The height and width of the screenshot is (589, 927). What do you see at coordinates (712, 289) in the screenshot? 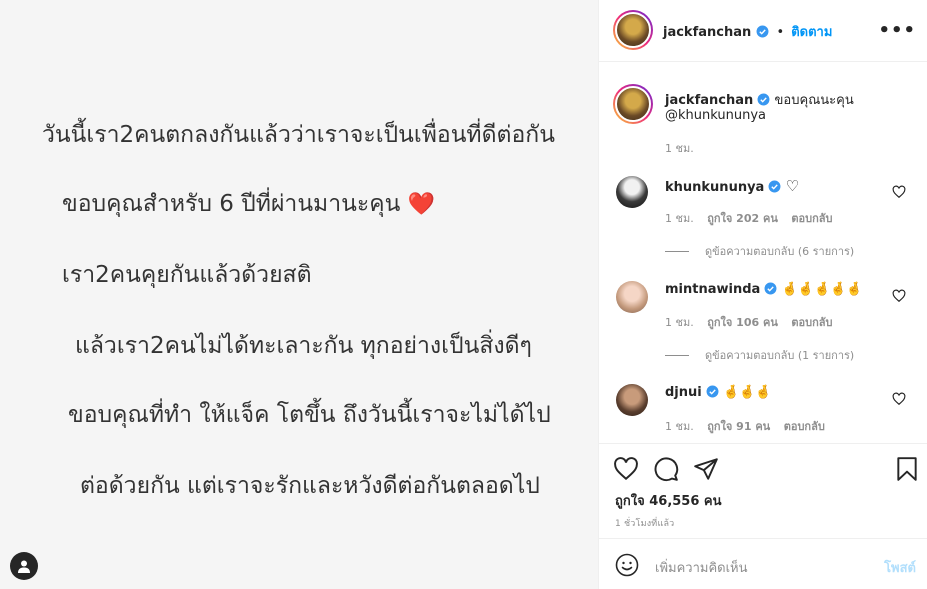
I see `comment-username: mintnawinda` at bounding box center [712, 289].